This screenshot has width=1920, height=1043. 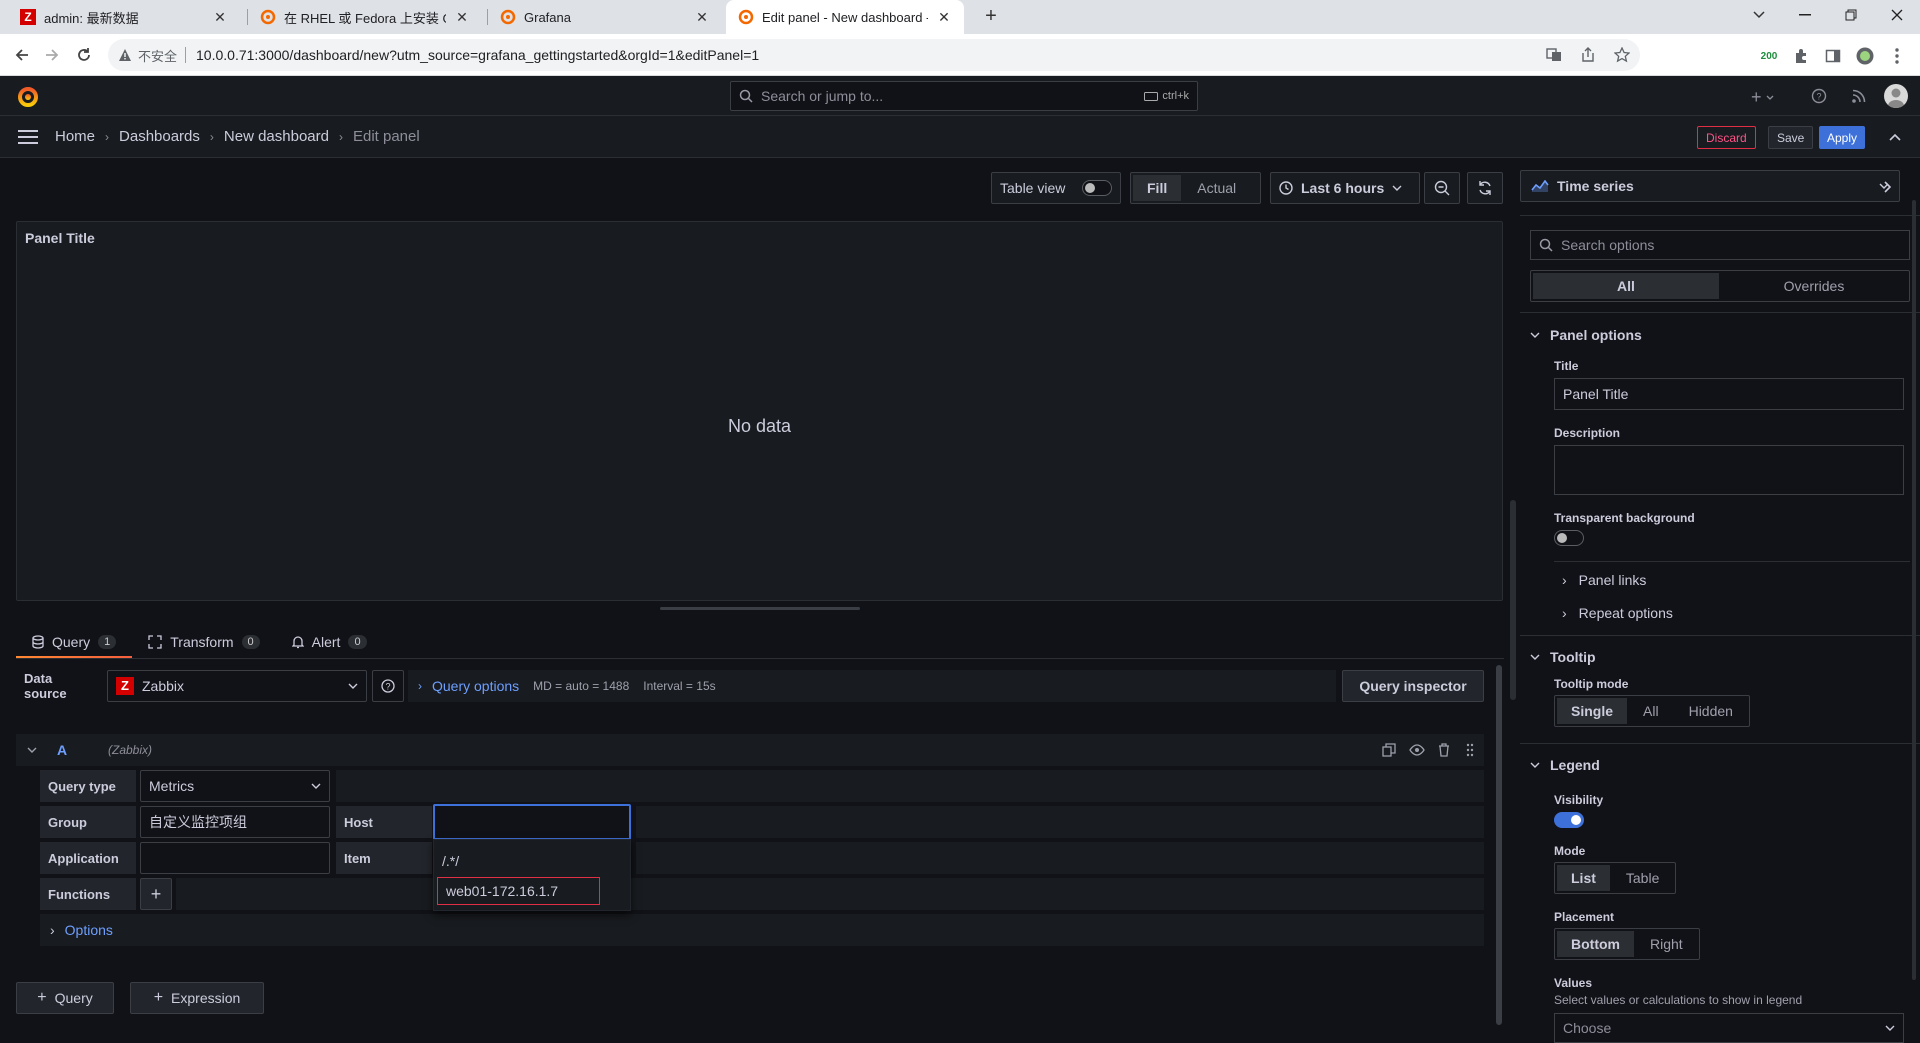 What do you see at coordinates (235, 786) in the screenshot?
I see `query-type-select: Metrics` at bounding box center [235, 786].